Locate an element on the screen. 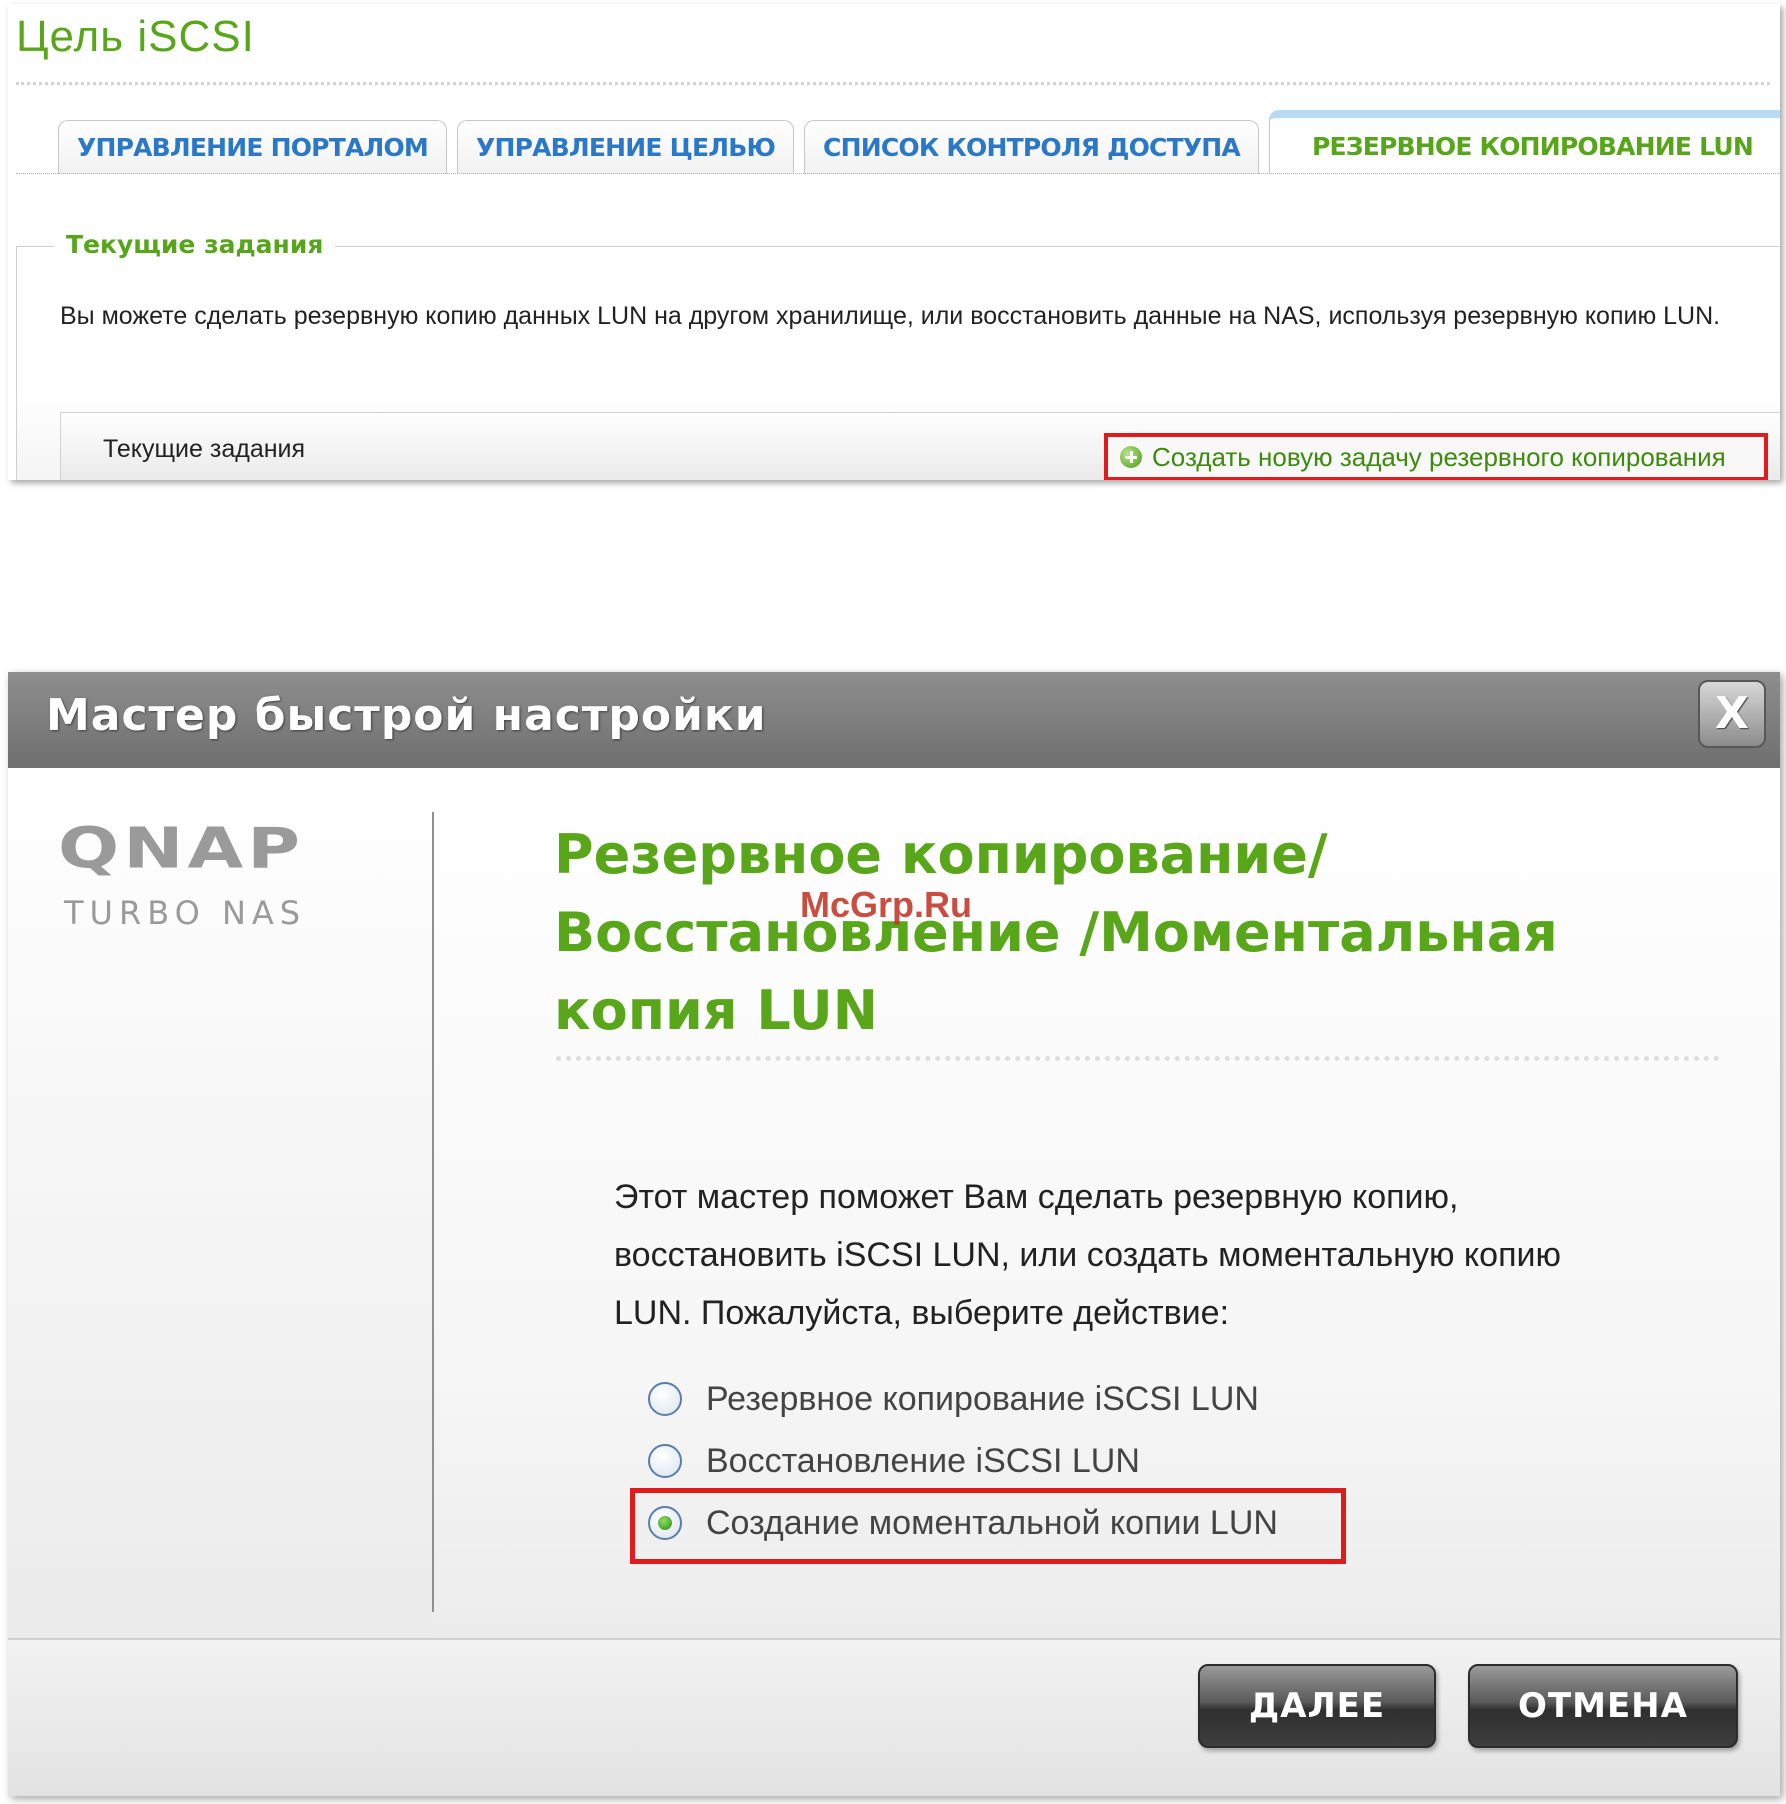 This screenshot has width=1786, height=1804. close-button: X is located at coordinates (1732, 714).